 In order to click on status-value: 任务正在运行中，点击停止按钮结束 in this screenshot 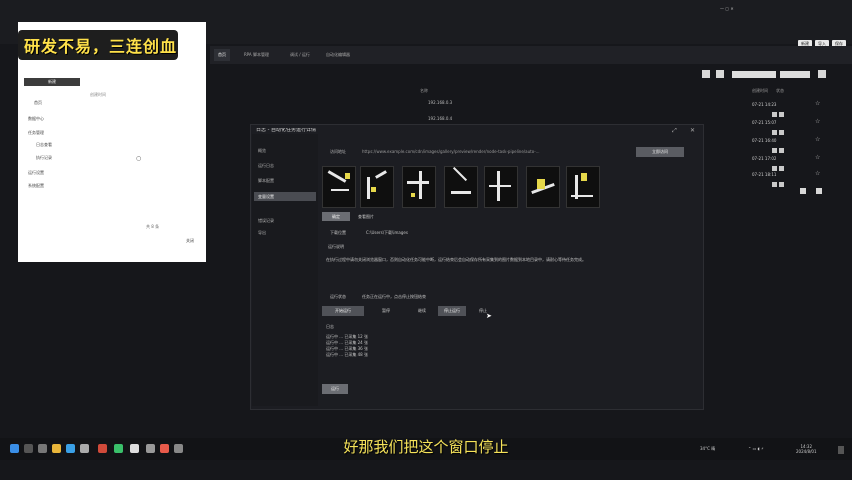, I will do `click(394, 296)`.